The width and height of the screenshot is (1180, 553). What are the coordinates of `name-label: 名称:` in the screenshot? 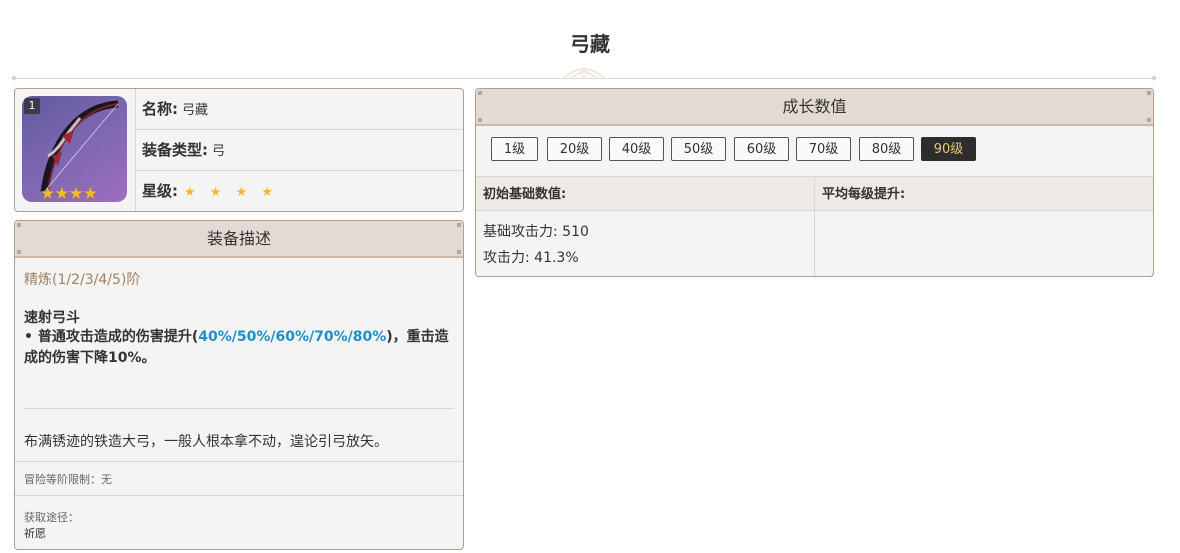 It's located at (160, 109).